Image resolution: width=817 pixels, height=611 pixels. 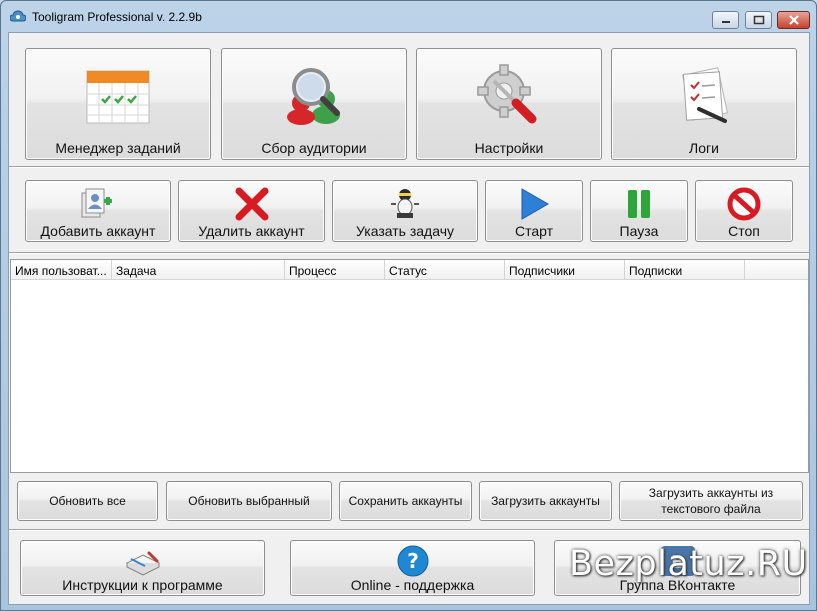 What do you see at coordinates (117, 17) in the screenshot?
I see `window-title: Tooligram Professional v. 2.2.9b` at bounding box center [117, 17].